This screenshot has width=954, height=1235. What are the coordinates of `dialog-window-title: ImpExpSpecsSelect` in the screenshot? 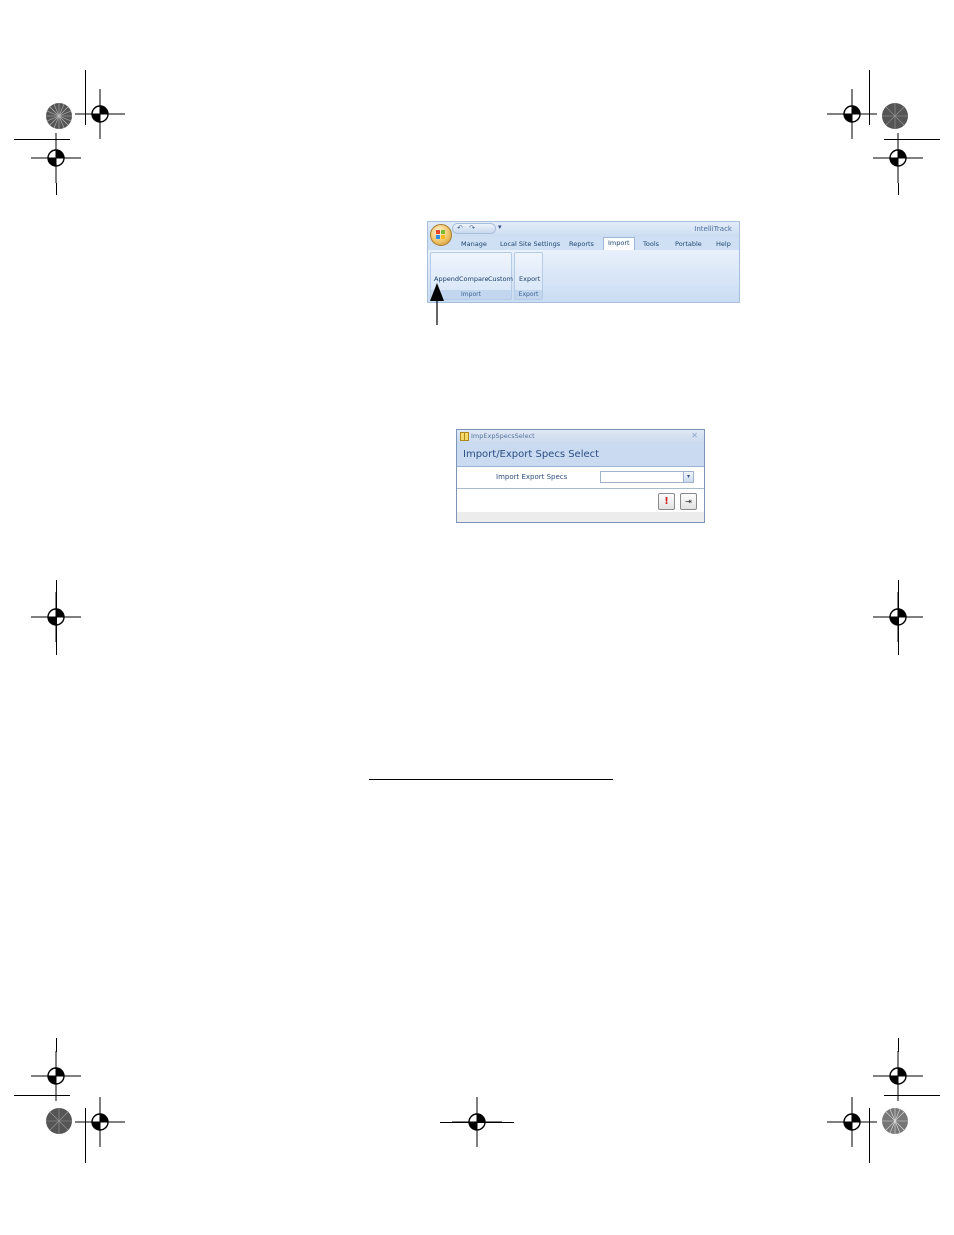 It's located at (503, 436).